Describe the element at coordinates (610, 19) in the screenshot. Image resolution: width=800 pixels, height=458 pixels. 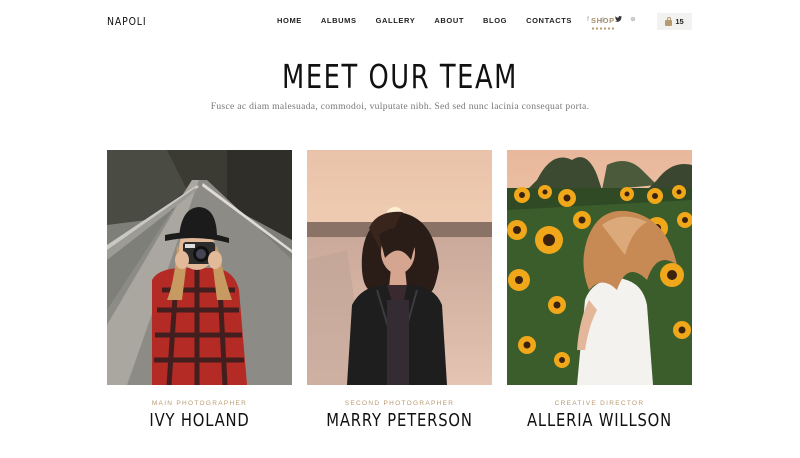
I see `social-links: f p ⊕` at that location.